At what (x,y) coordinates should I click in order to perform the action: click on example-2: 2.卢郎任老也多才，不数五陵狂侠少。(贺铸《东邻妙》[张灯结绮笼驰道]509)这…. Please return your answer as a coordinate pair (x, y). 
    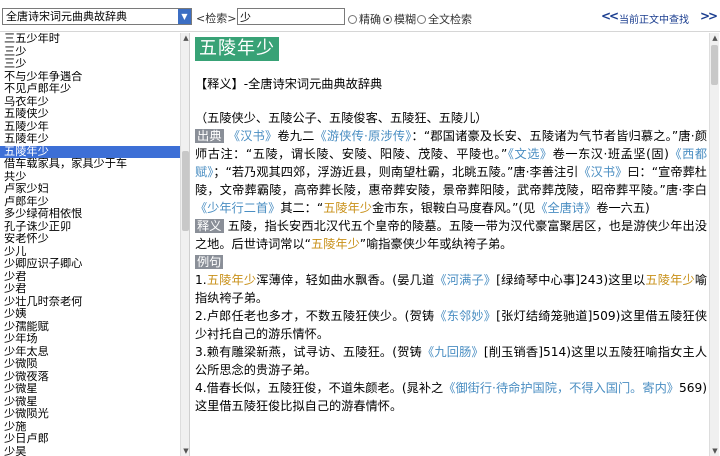
    Looking at the image, I should click on (451, 325).